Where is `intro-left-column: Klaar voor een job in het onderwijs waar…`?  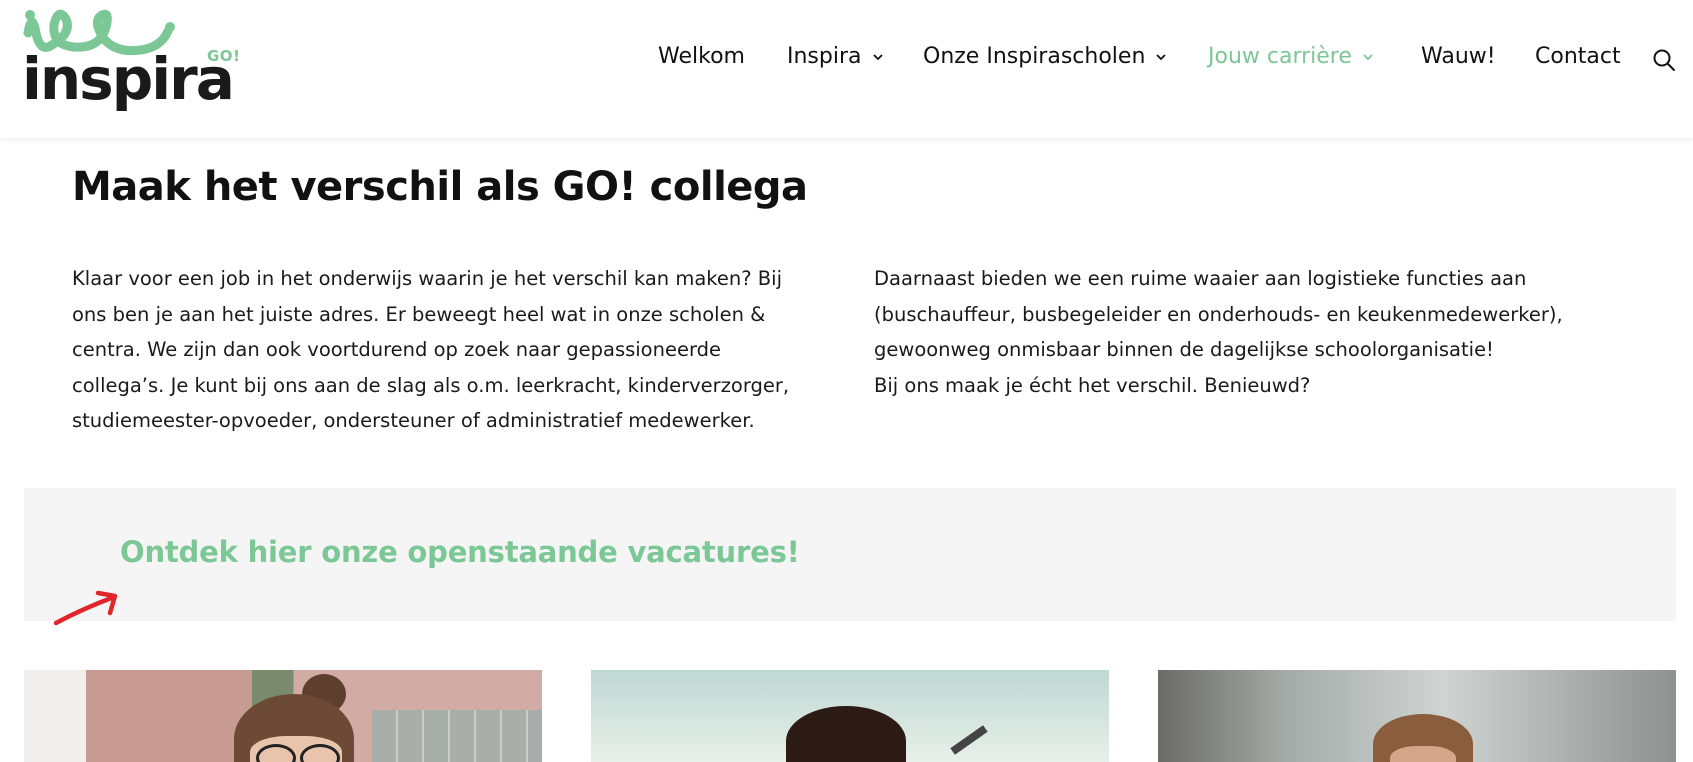
intro-left-column: Klaar voor een job in het onderwijs waar… is located at coordinates (442, 350).